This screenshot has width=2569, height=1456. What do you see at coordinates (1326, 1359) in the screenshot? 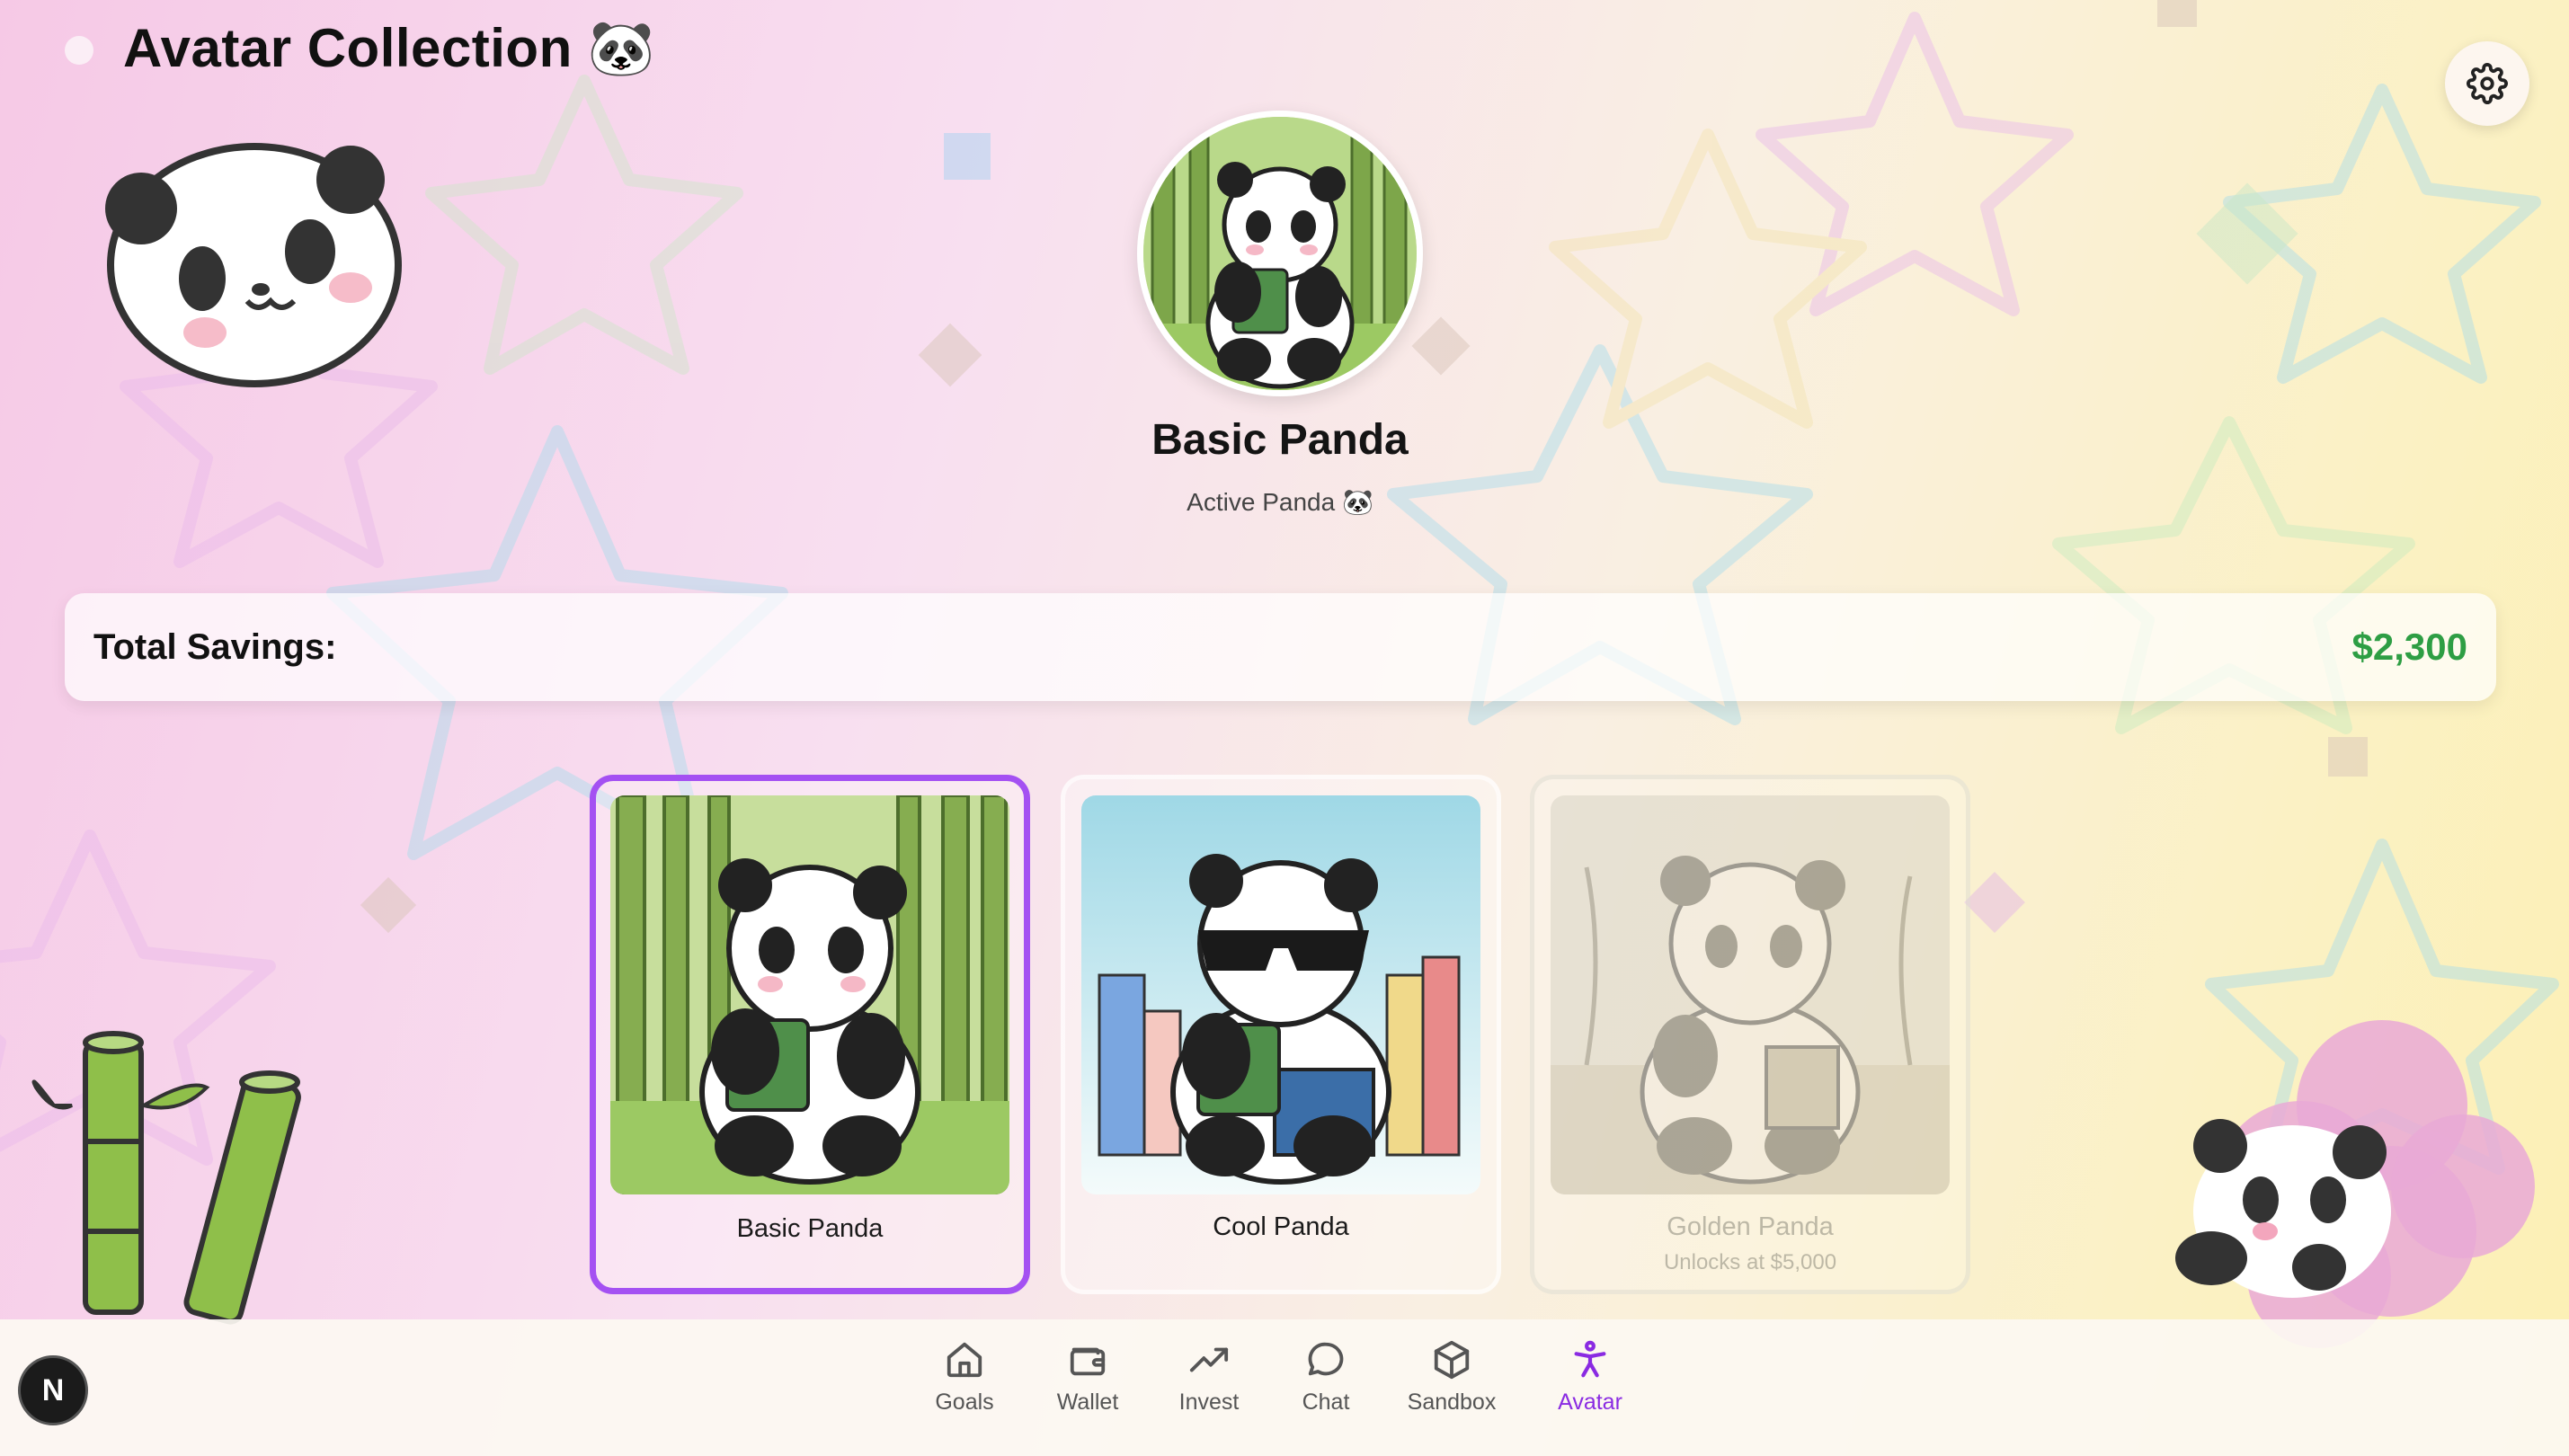
I see `chat-bubble-icon` at bounding box center [1326, 1359].